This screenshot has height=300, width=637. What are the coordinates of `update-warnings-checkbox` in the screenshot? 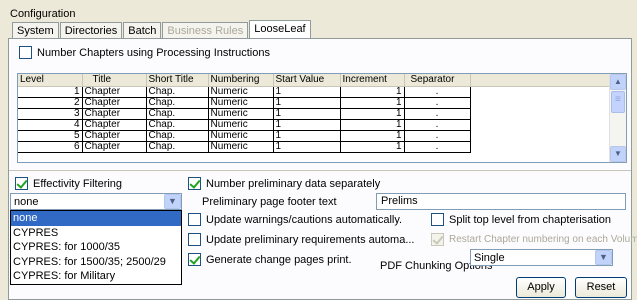 It's located at (194, 219).